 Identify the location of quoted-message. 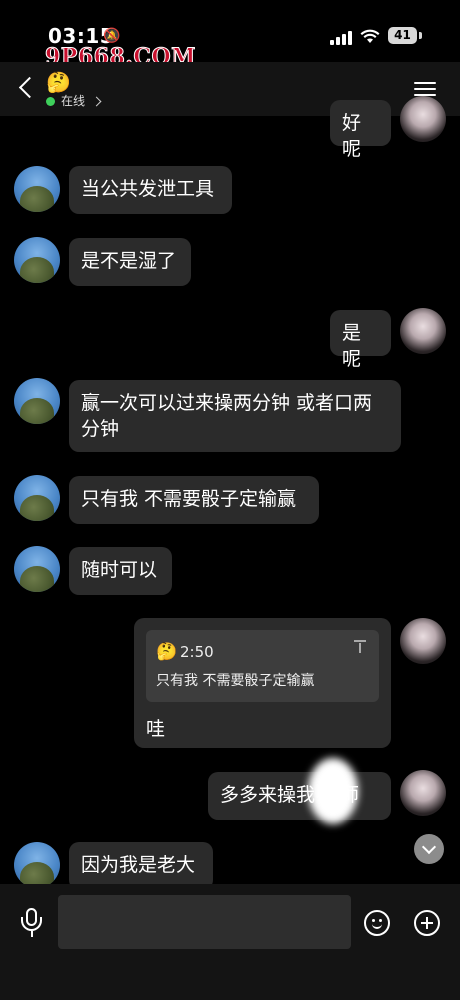
(262, 666).